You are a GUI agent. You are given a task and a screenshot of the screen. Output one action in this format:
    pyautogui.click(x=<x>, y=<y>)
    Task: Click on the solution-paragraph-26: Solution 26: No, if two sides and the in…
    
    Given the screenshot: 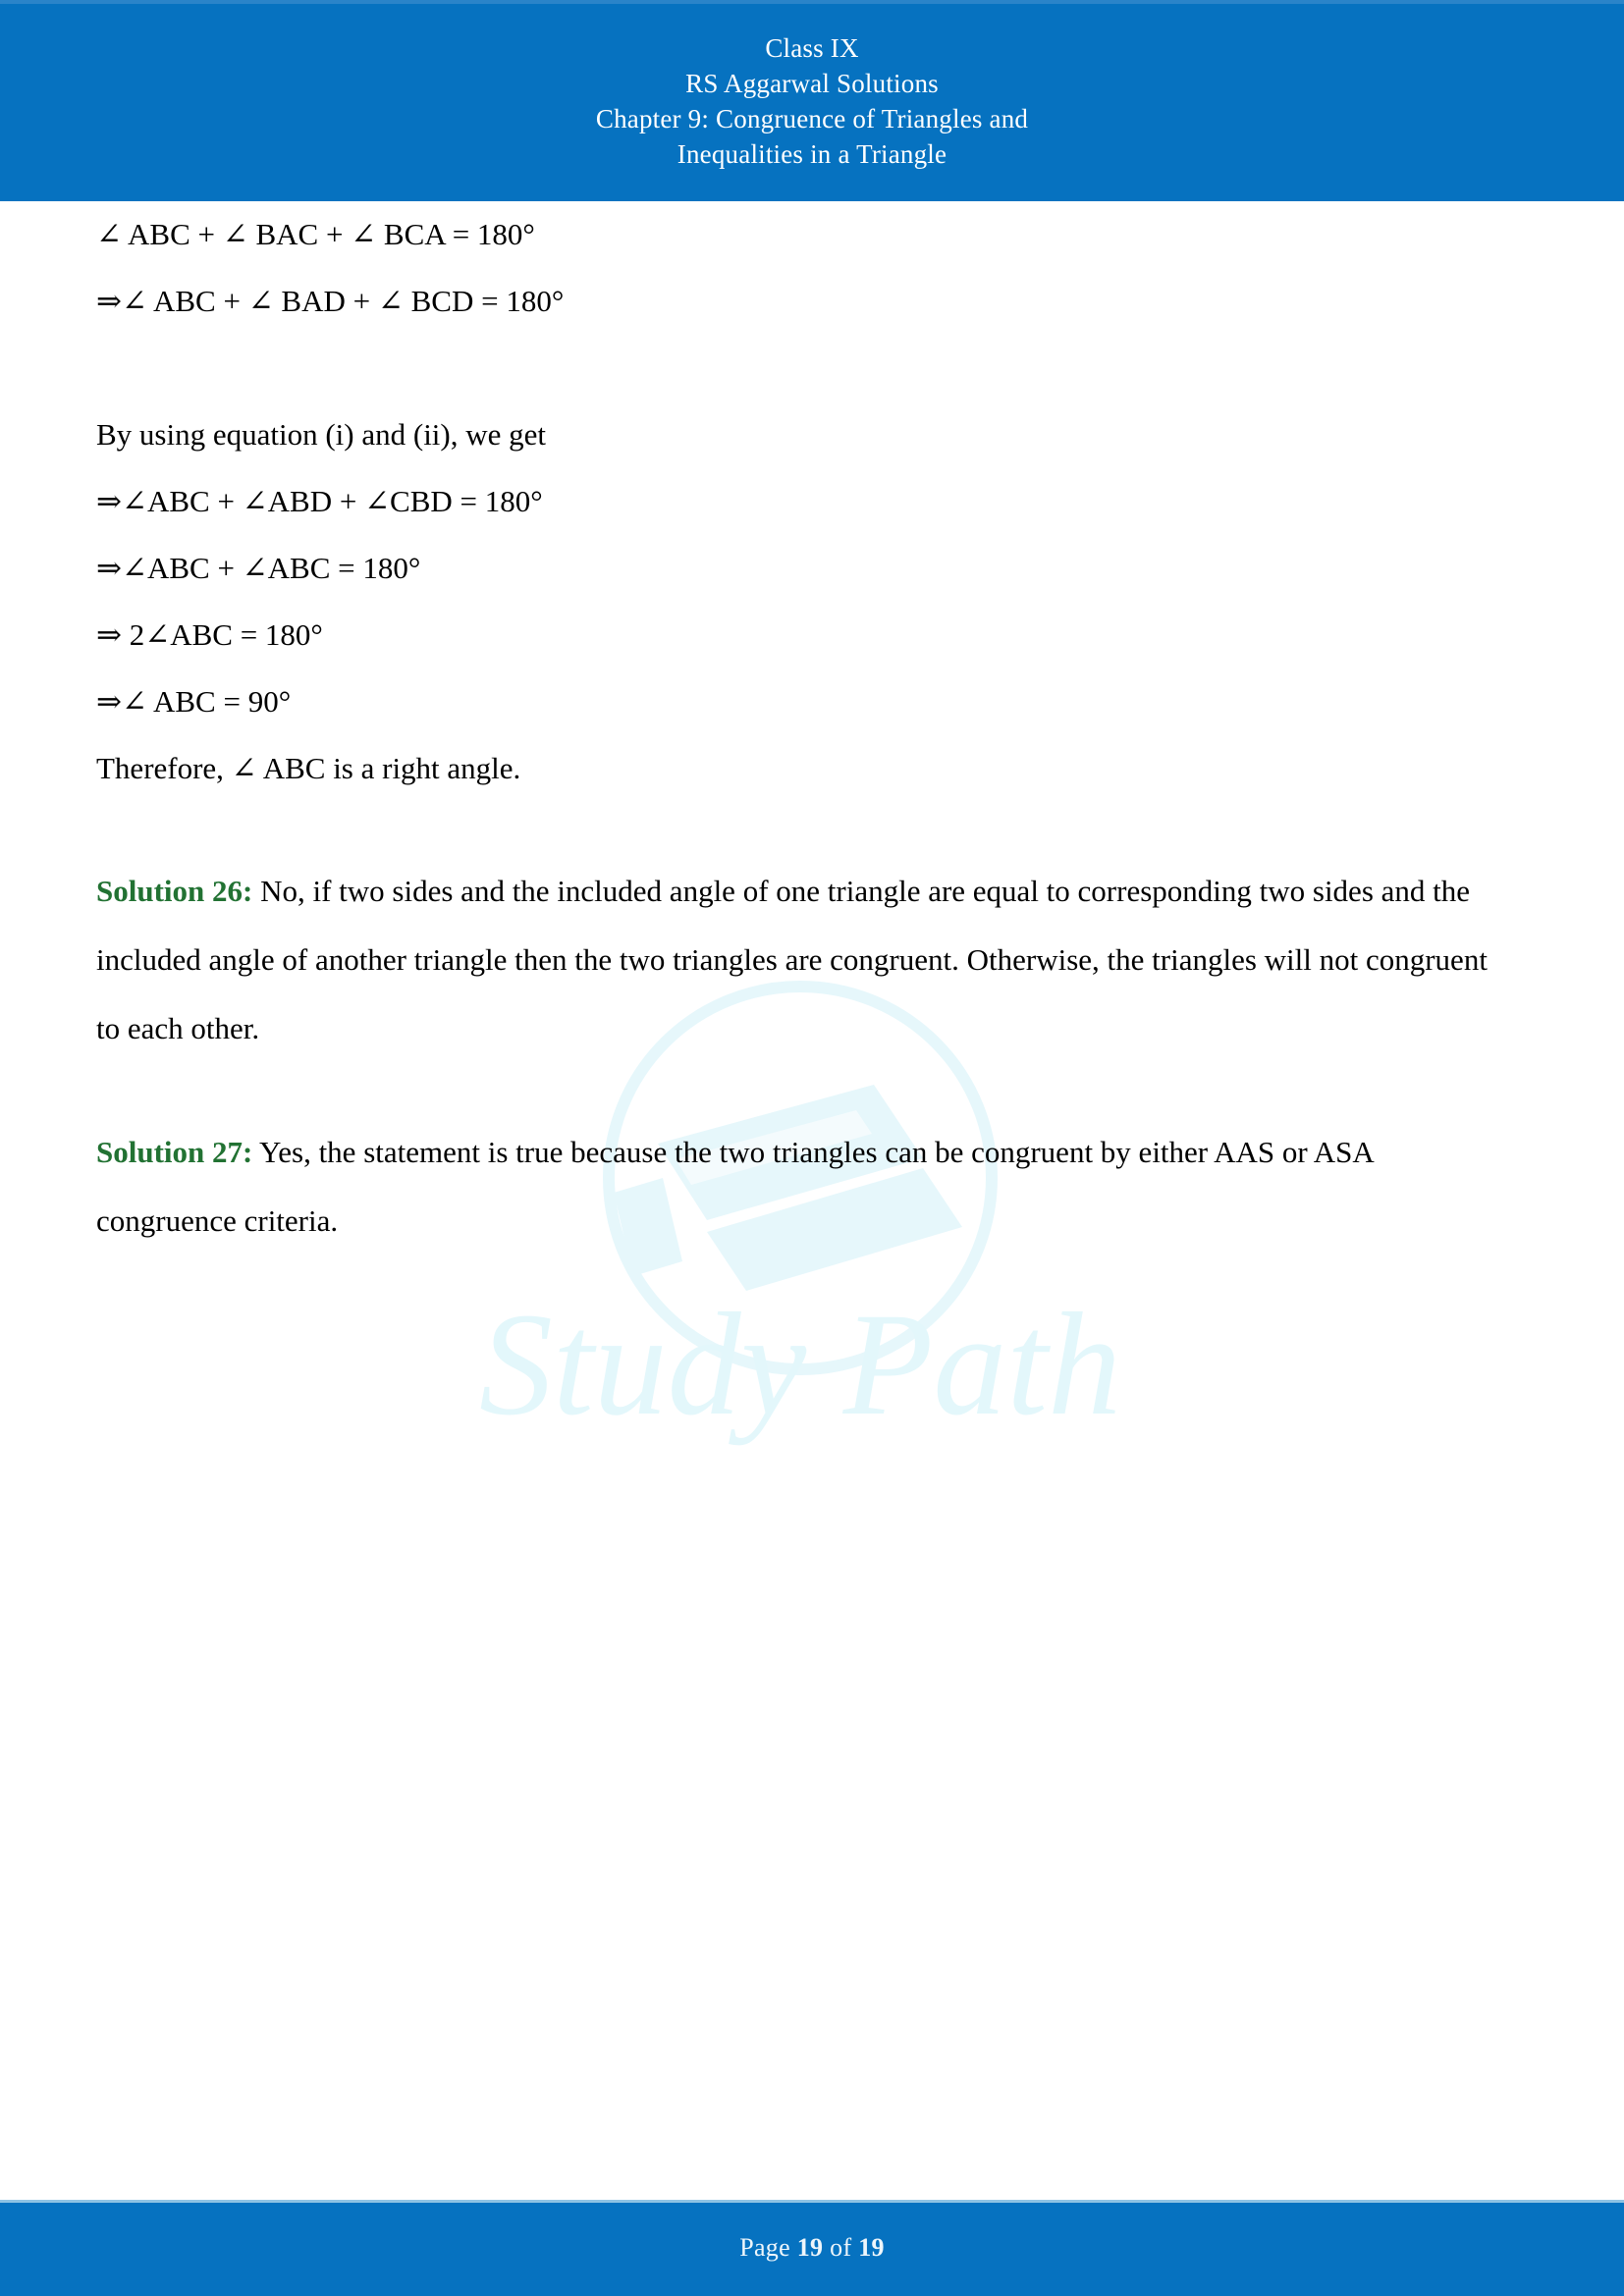 What is the action you would take?
    pyautogui.click(x=793, y=960)
    